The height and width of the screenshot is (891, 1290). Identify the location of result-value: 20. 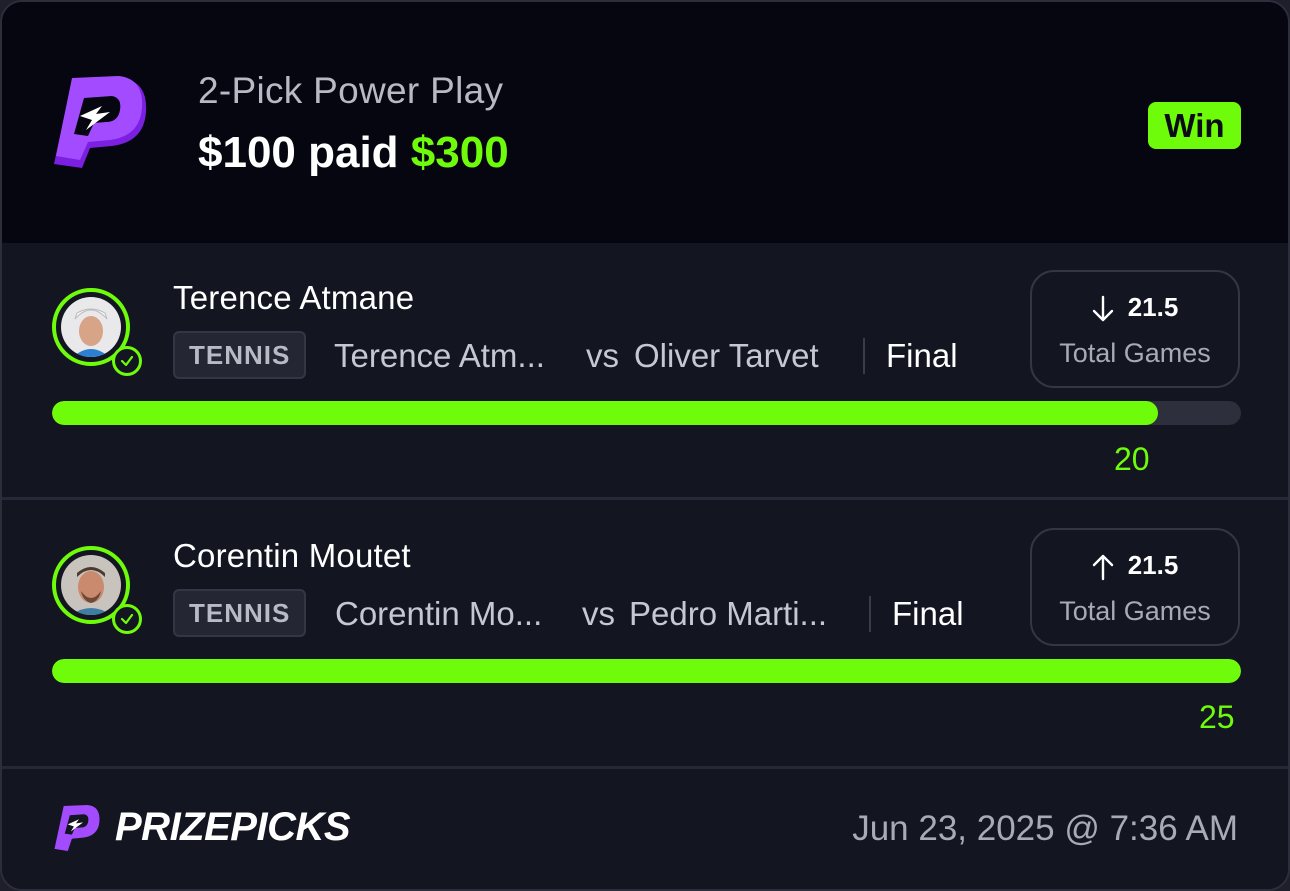
(1132, 459).